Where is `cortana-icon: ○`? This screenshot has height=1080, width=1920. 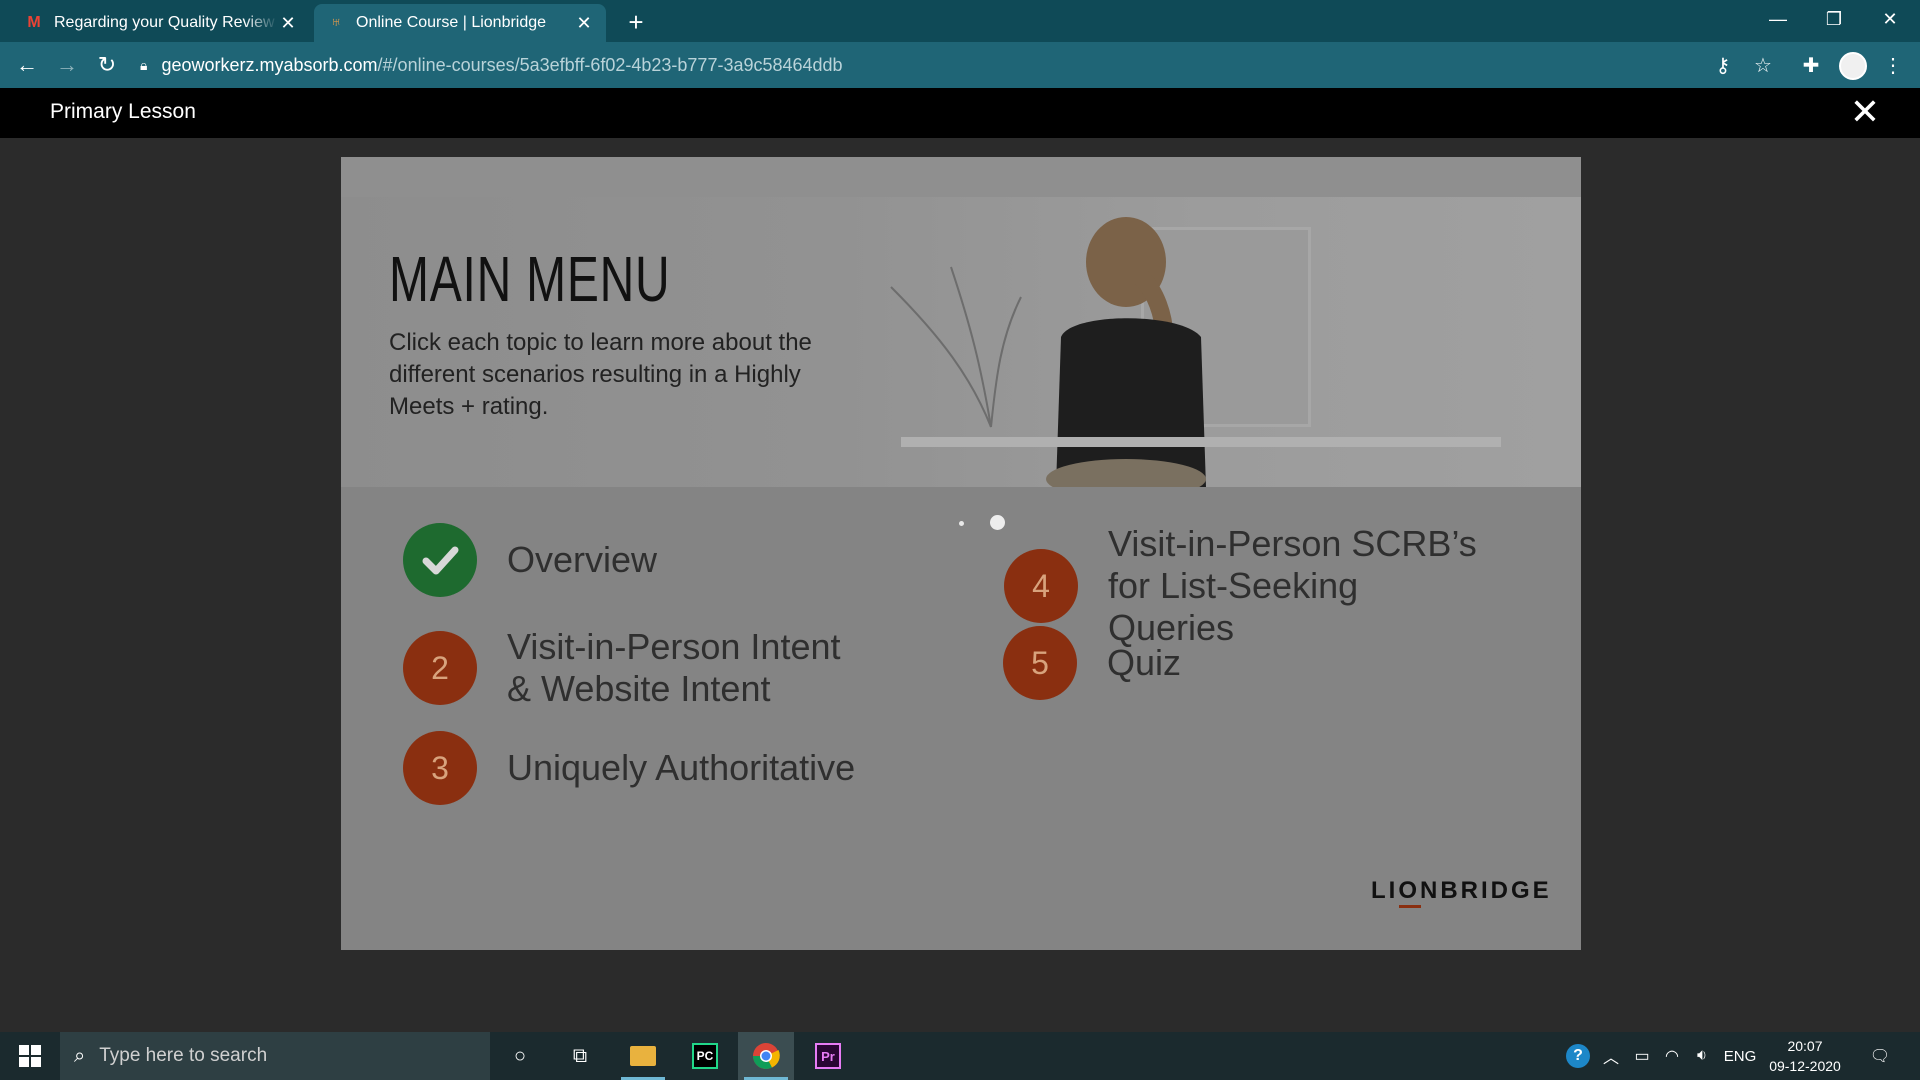 cortana-icon: ○ is located at coordinates (520, 1056).